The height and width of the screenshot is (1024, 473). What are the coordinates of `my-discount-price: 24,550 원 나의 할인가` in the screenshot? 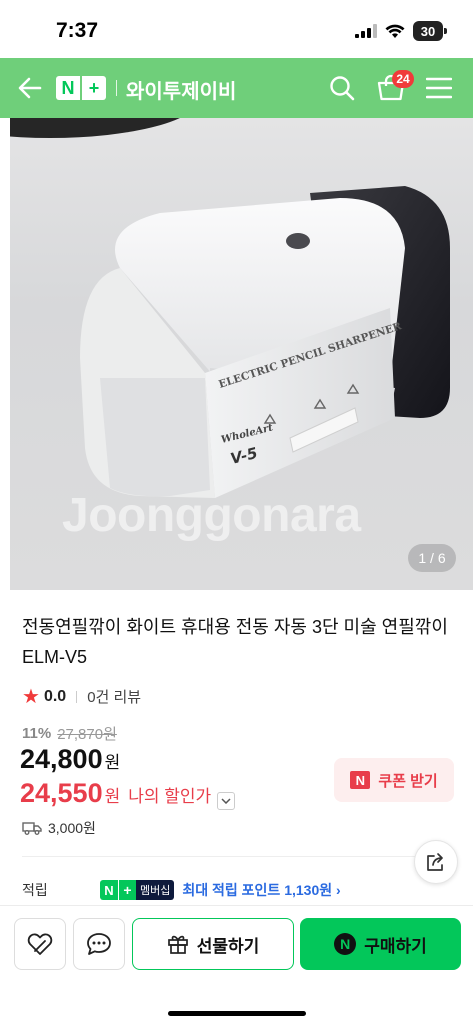 It's located at (128, 794).